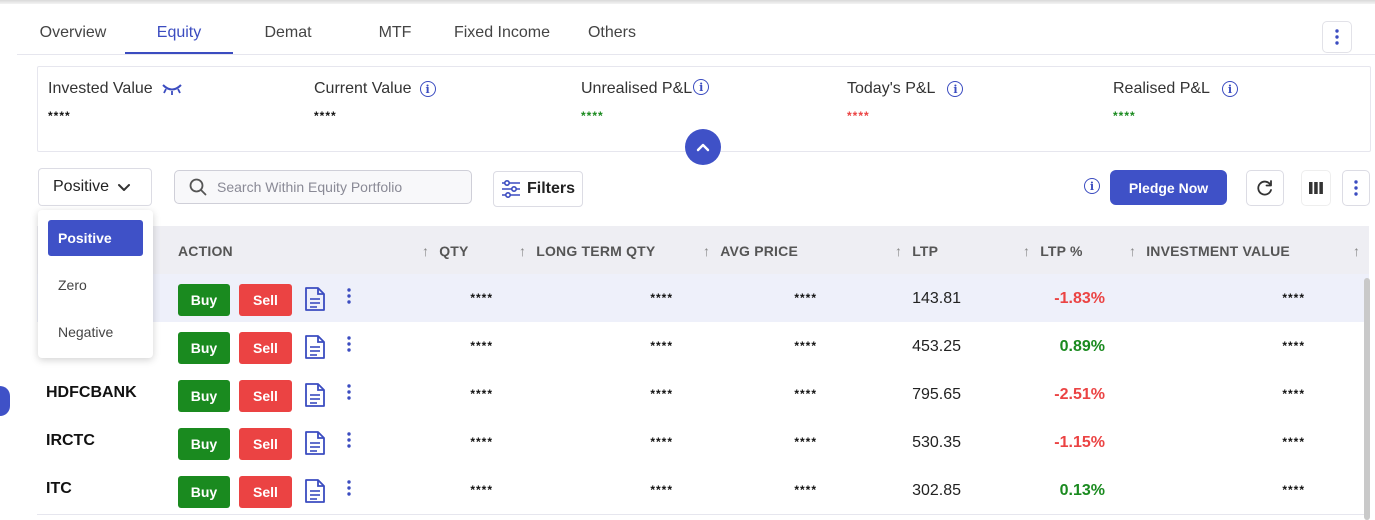 This screenshot has width=1375, height=520. Describe the element at coordinates (1367, 399) in the screenshot. I see `scrollbar-thumb` at that location.